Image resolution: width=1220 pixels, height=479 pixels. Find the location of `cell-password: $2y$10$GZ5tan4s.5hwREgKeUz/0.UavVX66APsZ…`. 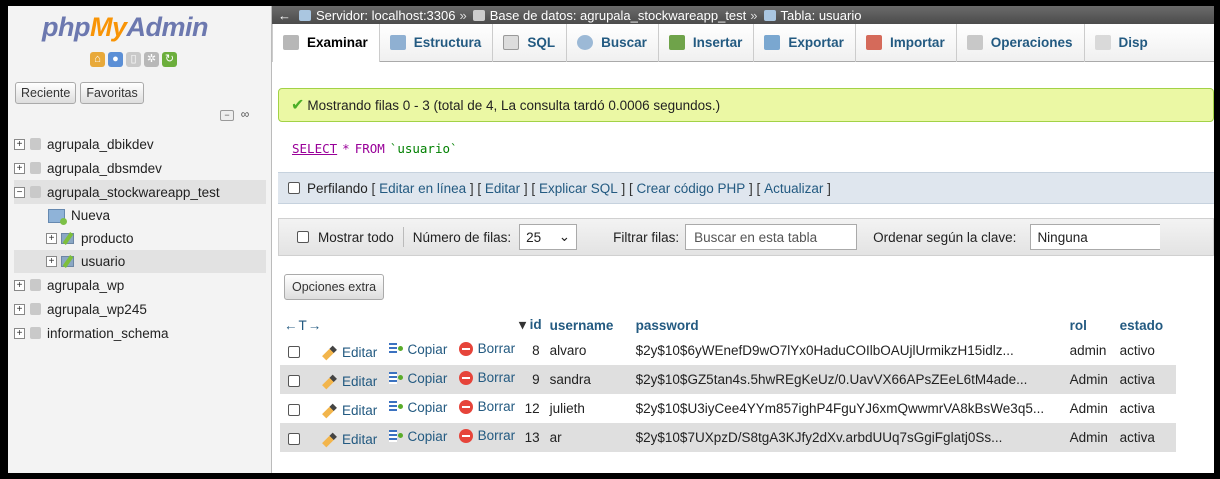

cell-password: $2y$10$GZ5tan4s.5hwREgKeUz/0.UavVX66APsZ… is located at coordinates (848, 379).